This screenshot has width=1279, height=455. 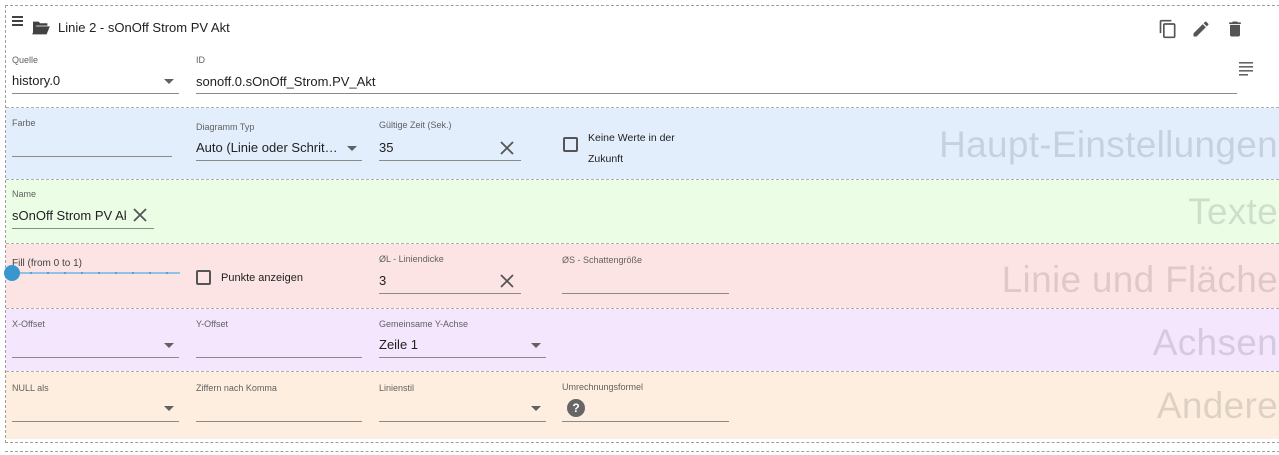 What do you see at coordinates (83, 228) in the screenshot?
I see `name-underline` at bounding box center [83, 228].